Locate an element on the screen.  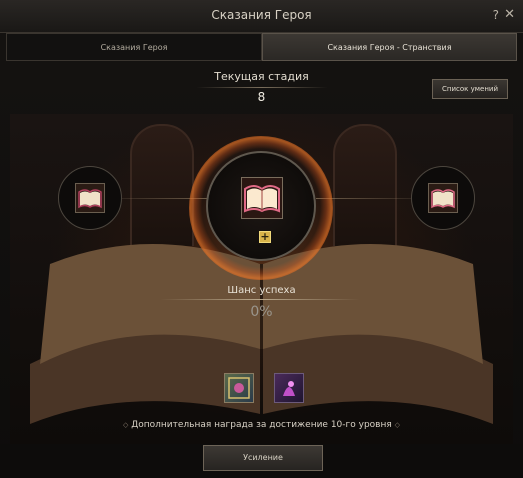
diamond-left-icon: ◇ is located at coordinates (125, 425).